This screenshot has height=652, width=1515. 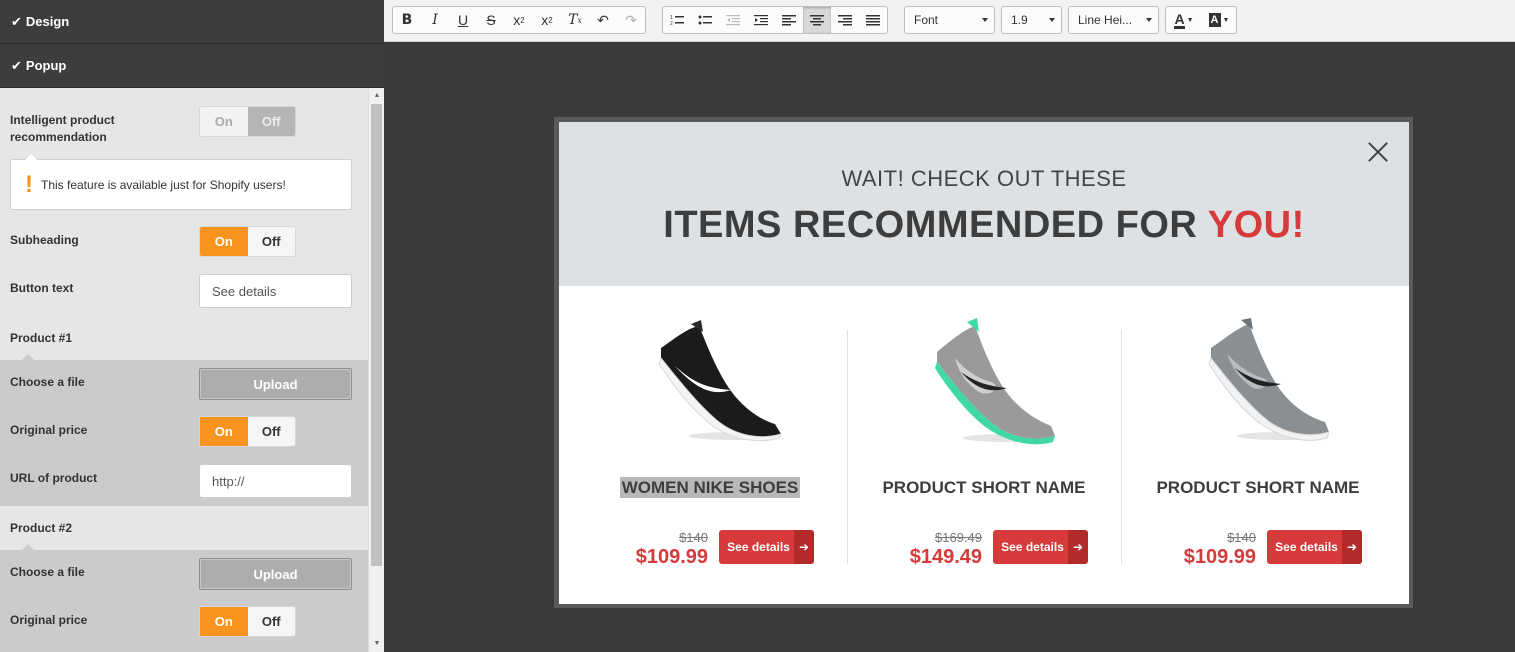 What do you see at coordinates (817, 20) in the screenshot?
I see `align-center-icon` at bounding box center [817, 20].